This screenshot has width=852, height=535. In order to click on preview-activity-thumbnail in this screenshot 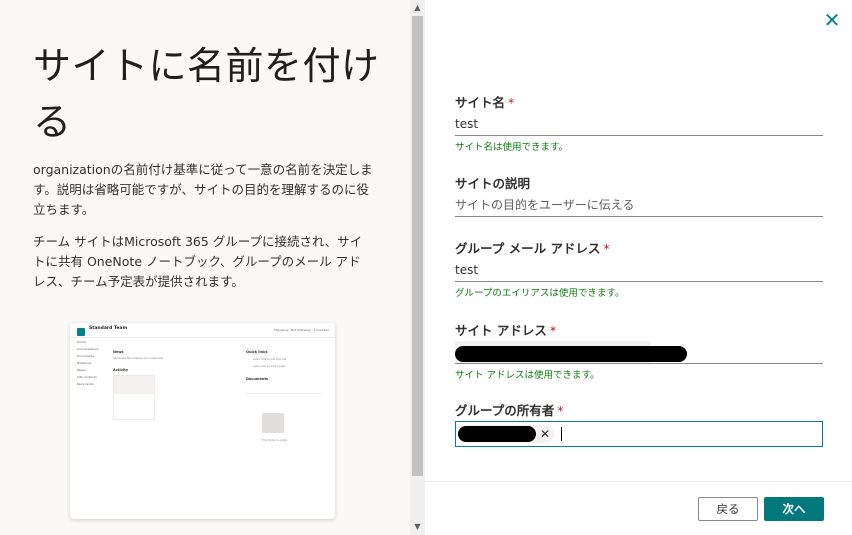, I will do `click(134, 385)`.